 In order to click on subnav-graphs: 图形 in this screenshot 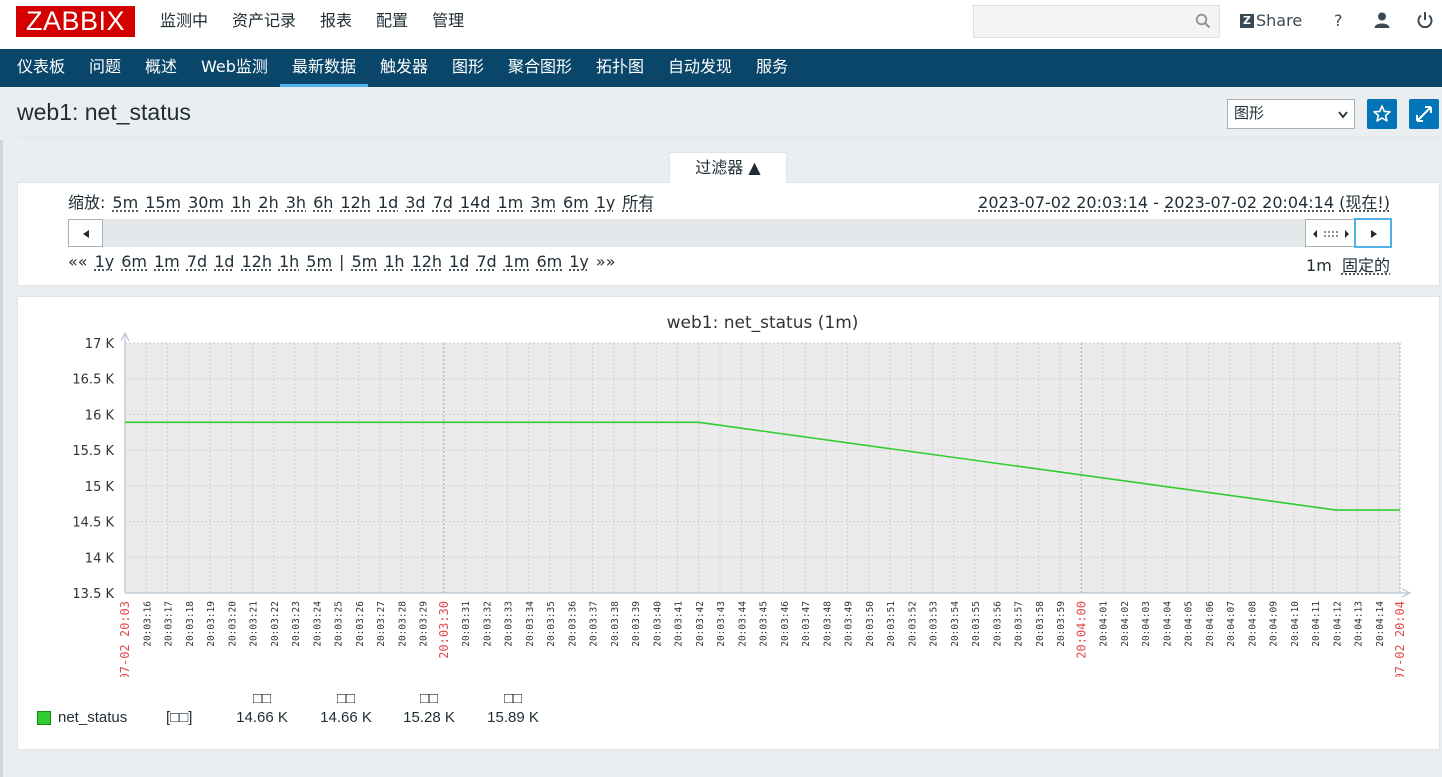, I will do `click(468, 68)`.